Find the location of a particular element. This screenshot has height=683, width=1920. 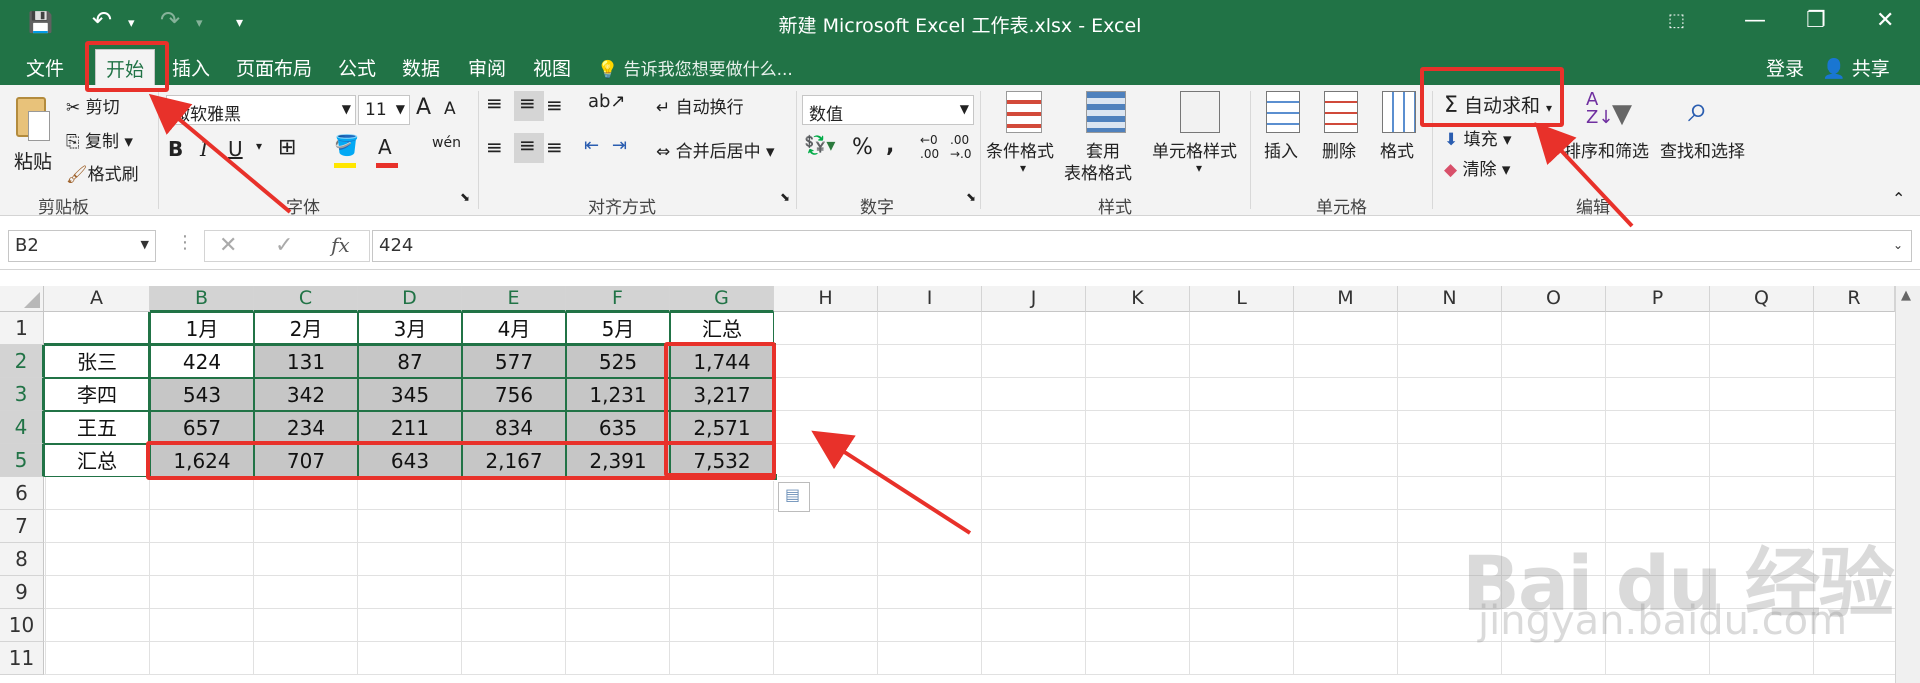

vertical-scrollbar: ▲ is located at coordinates (1907, 484).